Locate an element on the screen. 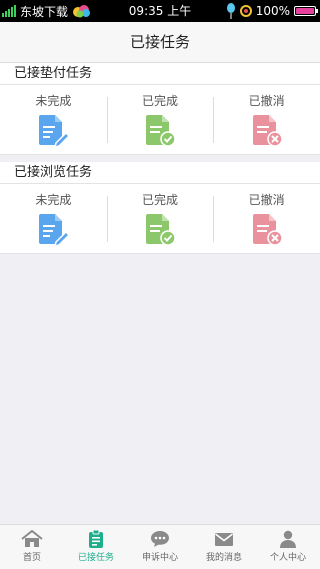 The height and width of the screenshot is (569, 320). tab-profile: 个人中心 is located at coordinates (288, 547).